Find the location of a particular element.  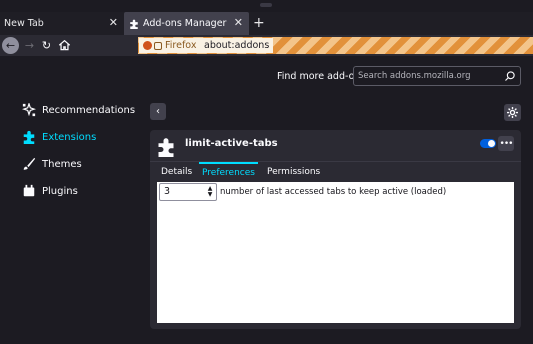

back-button: ‹ is located at coordinates (158, 111).